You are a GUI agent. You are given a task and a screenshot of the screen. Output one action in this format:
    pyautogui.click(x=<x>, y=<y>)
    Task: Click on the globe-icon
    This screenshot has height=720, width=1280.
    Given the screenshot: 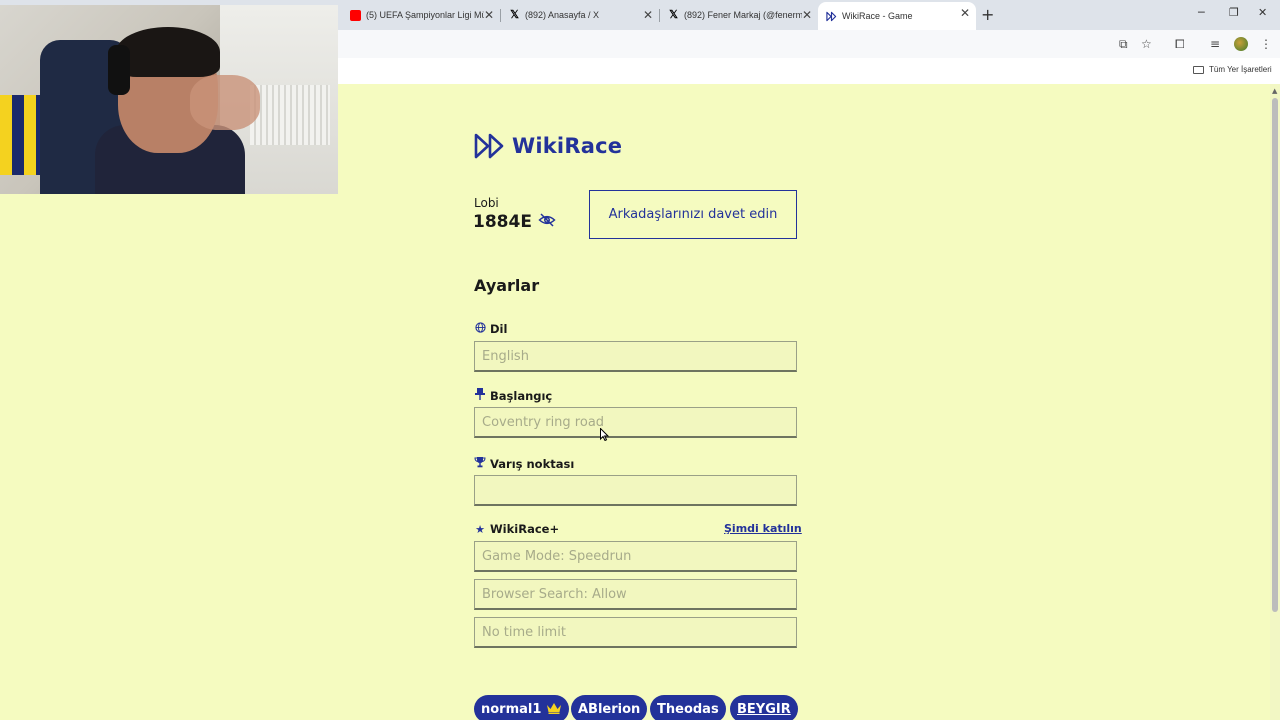 What is the action you would take?
    pyautogui.click(x=480, y=329)
    